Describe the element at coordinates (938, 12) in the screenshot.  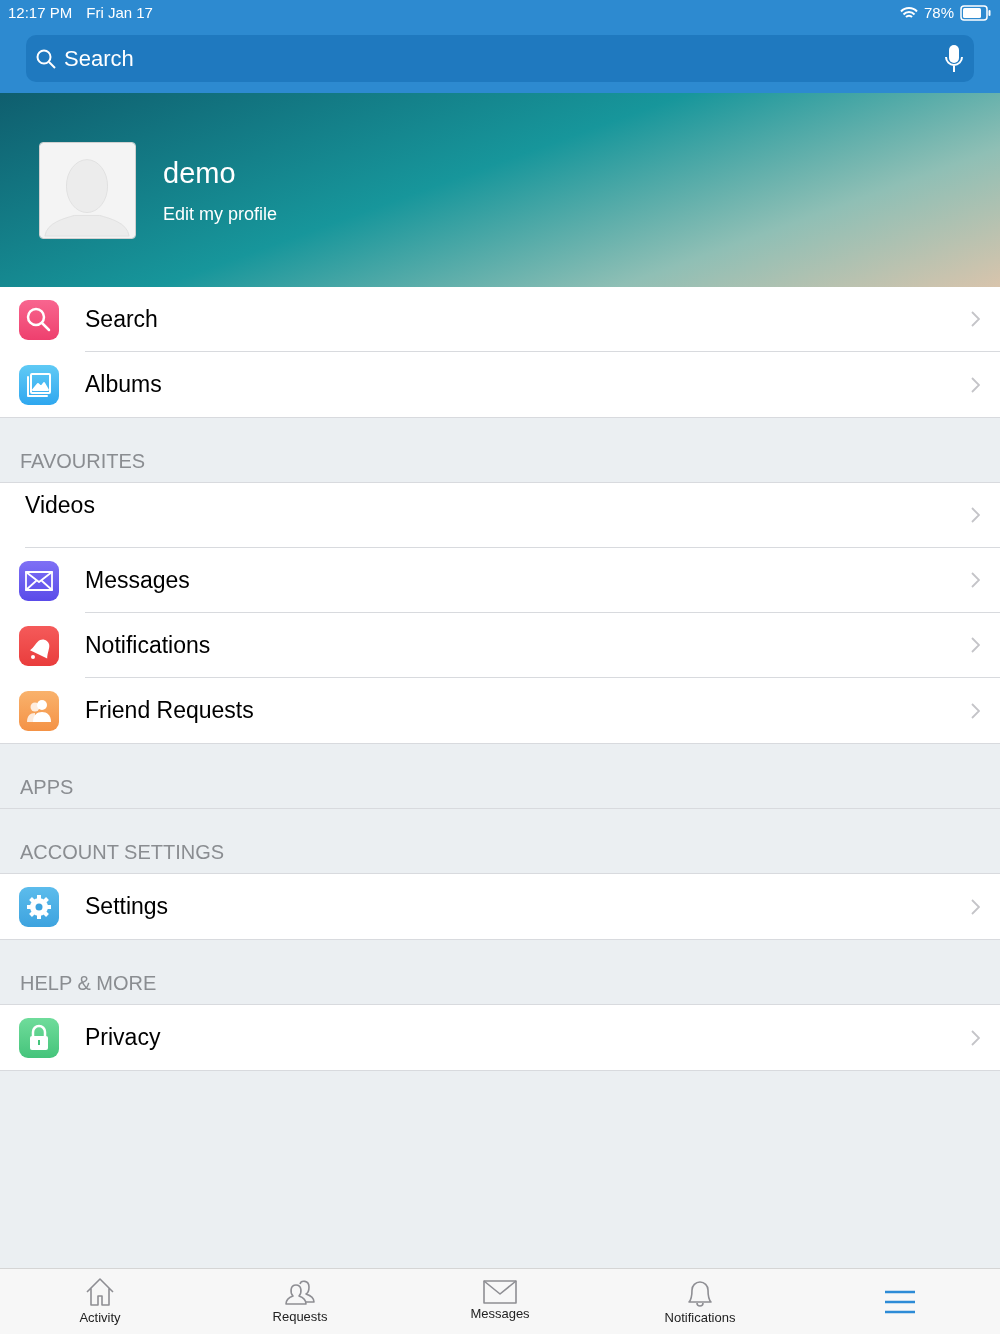
I see `battery-percent: 78%` at that location.